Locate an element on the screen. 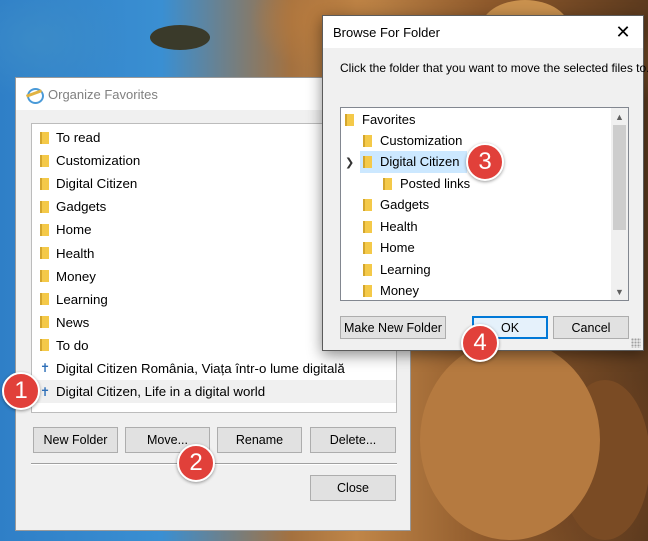 This screenshot has height=541, width=648. tree-item-money: Money is located at coordinates (487, 290).